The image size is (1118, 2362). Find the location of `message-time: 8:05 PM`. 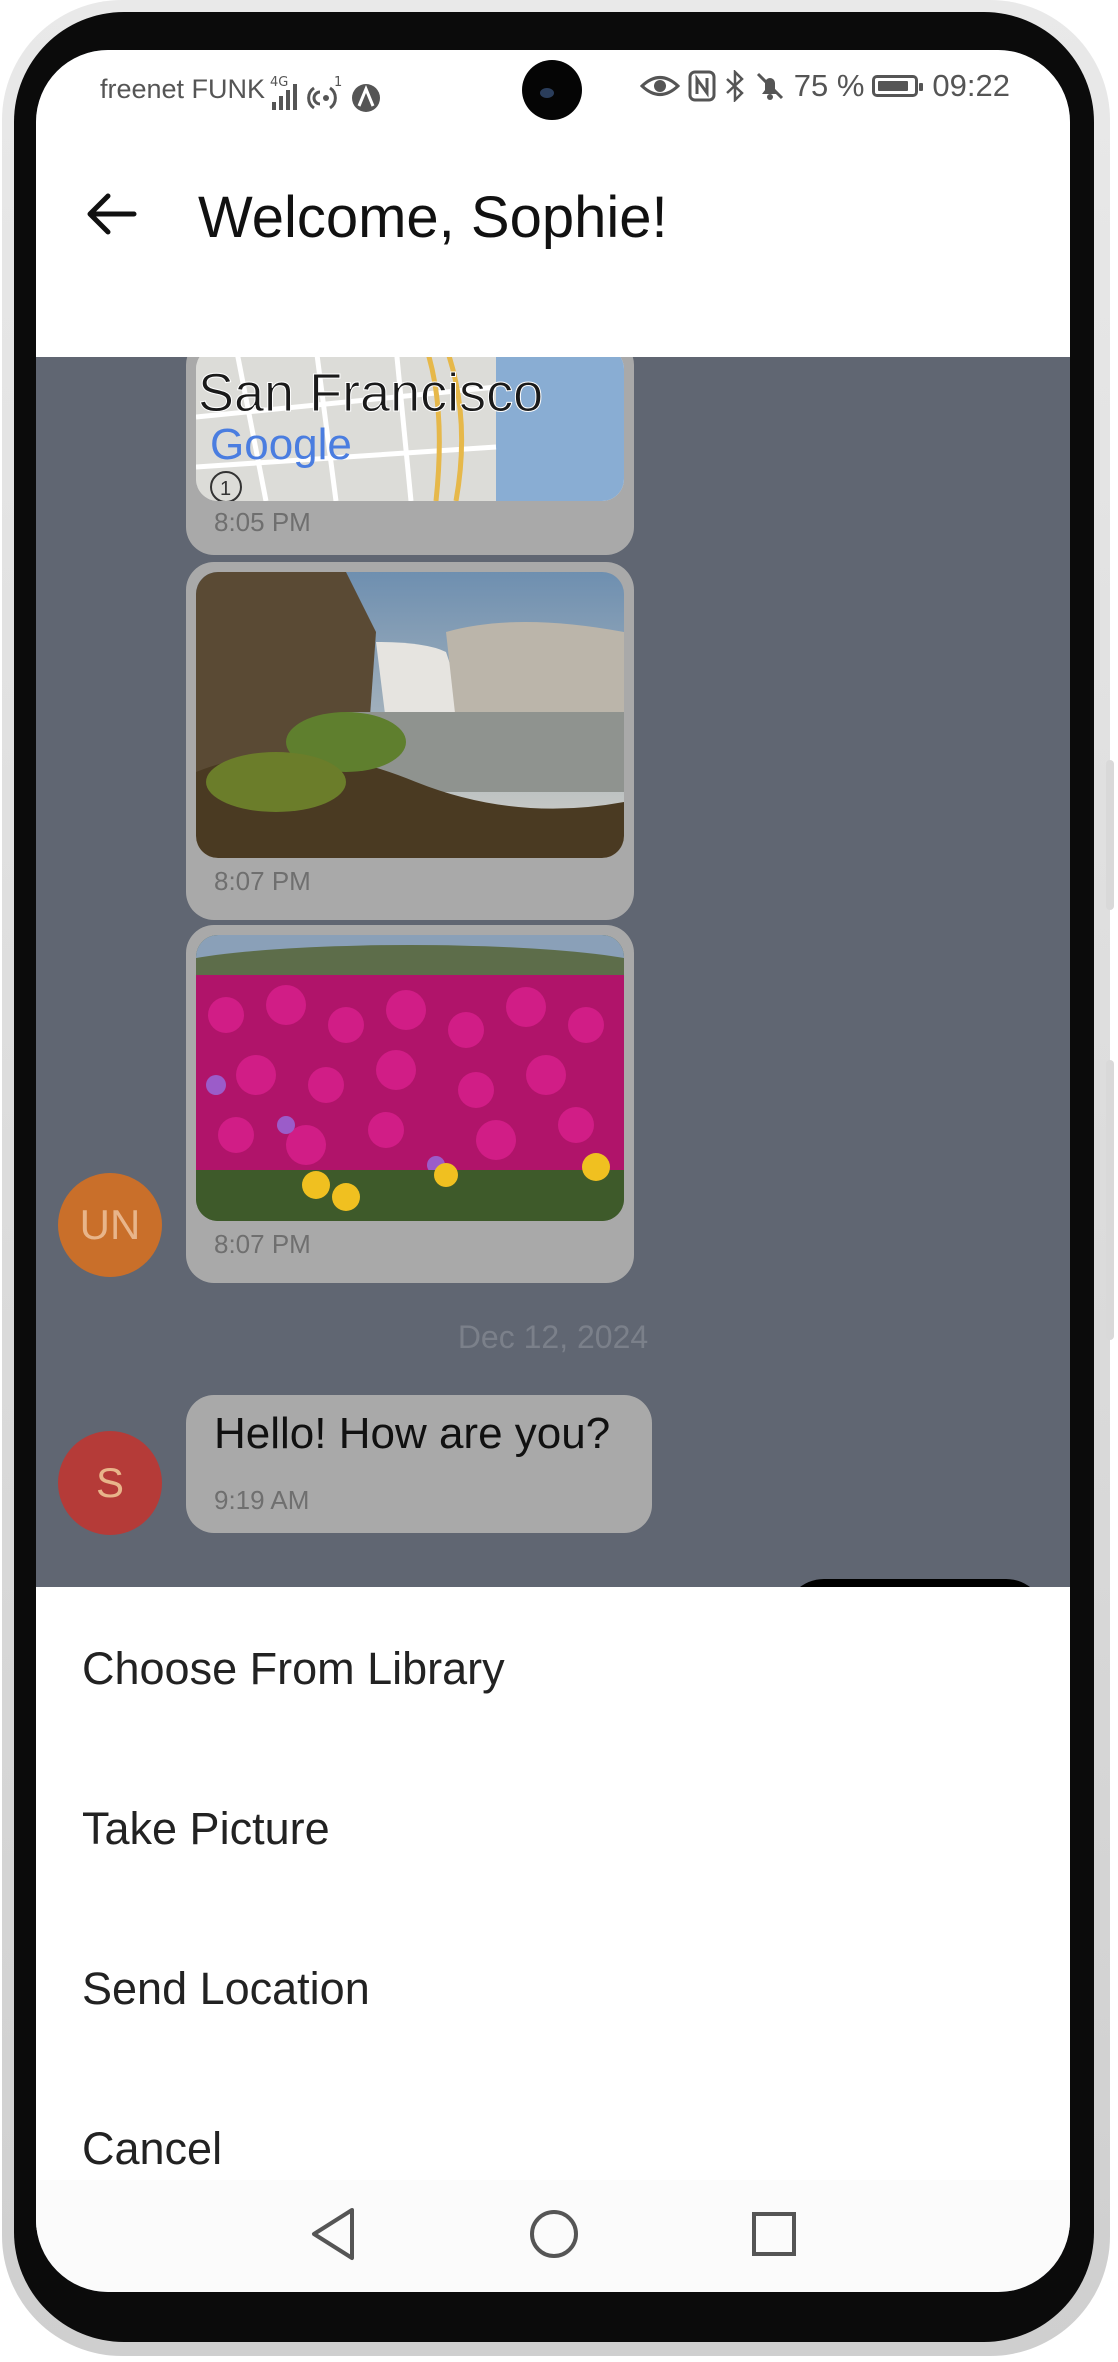

message-time: 8:05 PM is located at coordinates (262, 522).